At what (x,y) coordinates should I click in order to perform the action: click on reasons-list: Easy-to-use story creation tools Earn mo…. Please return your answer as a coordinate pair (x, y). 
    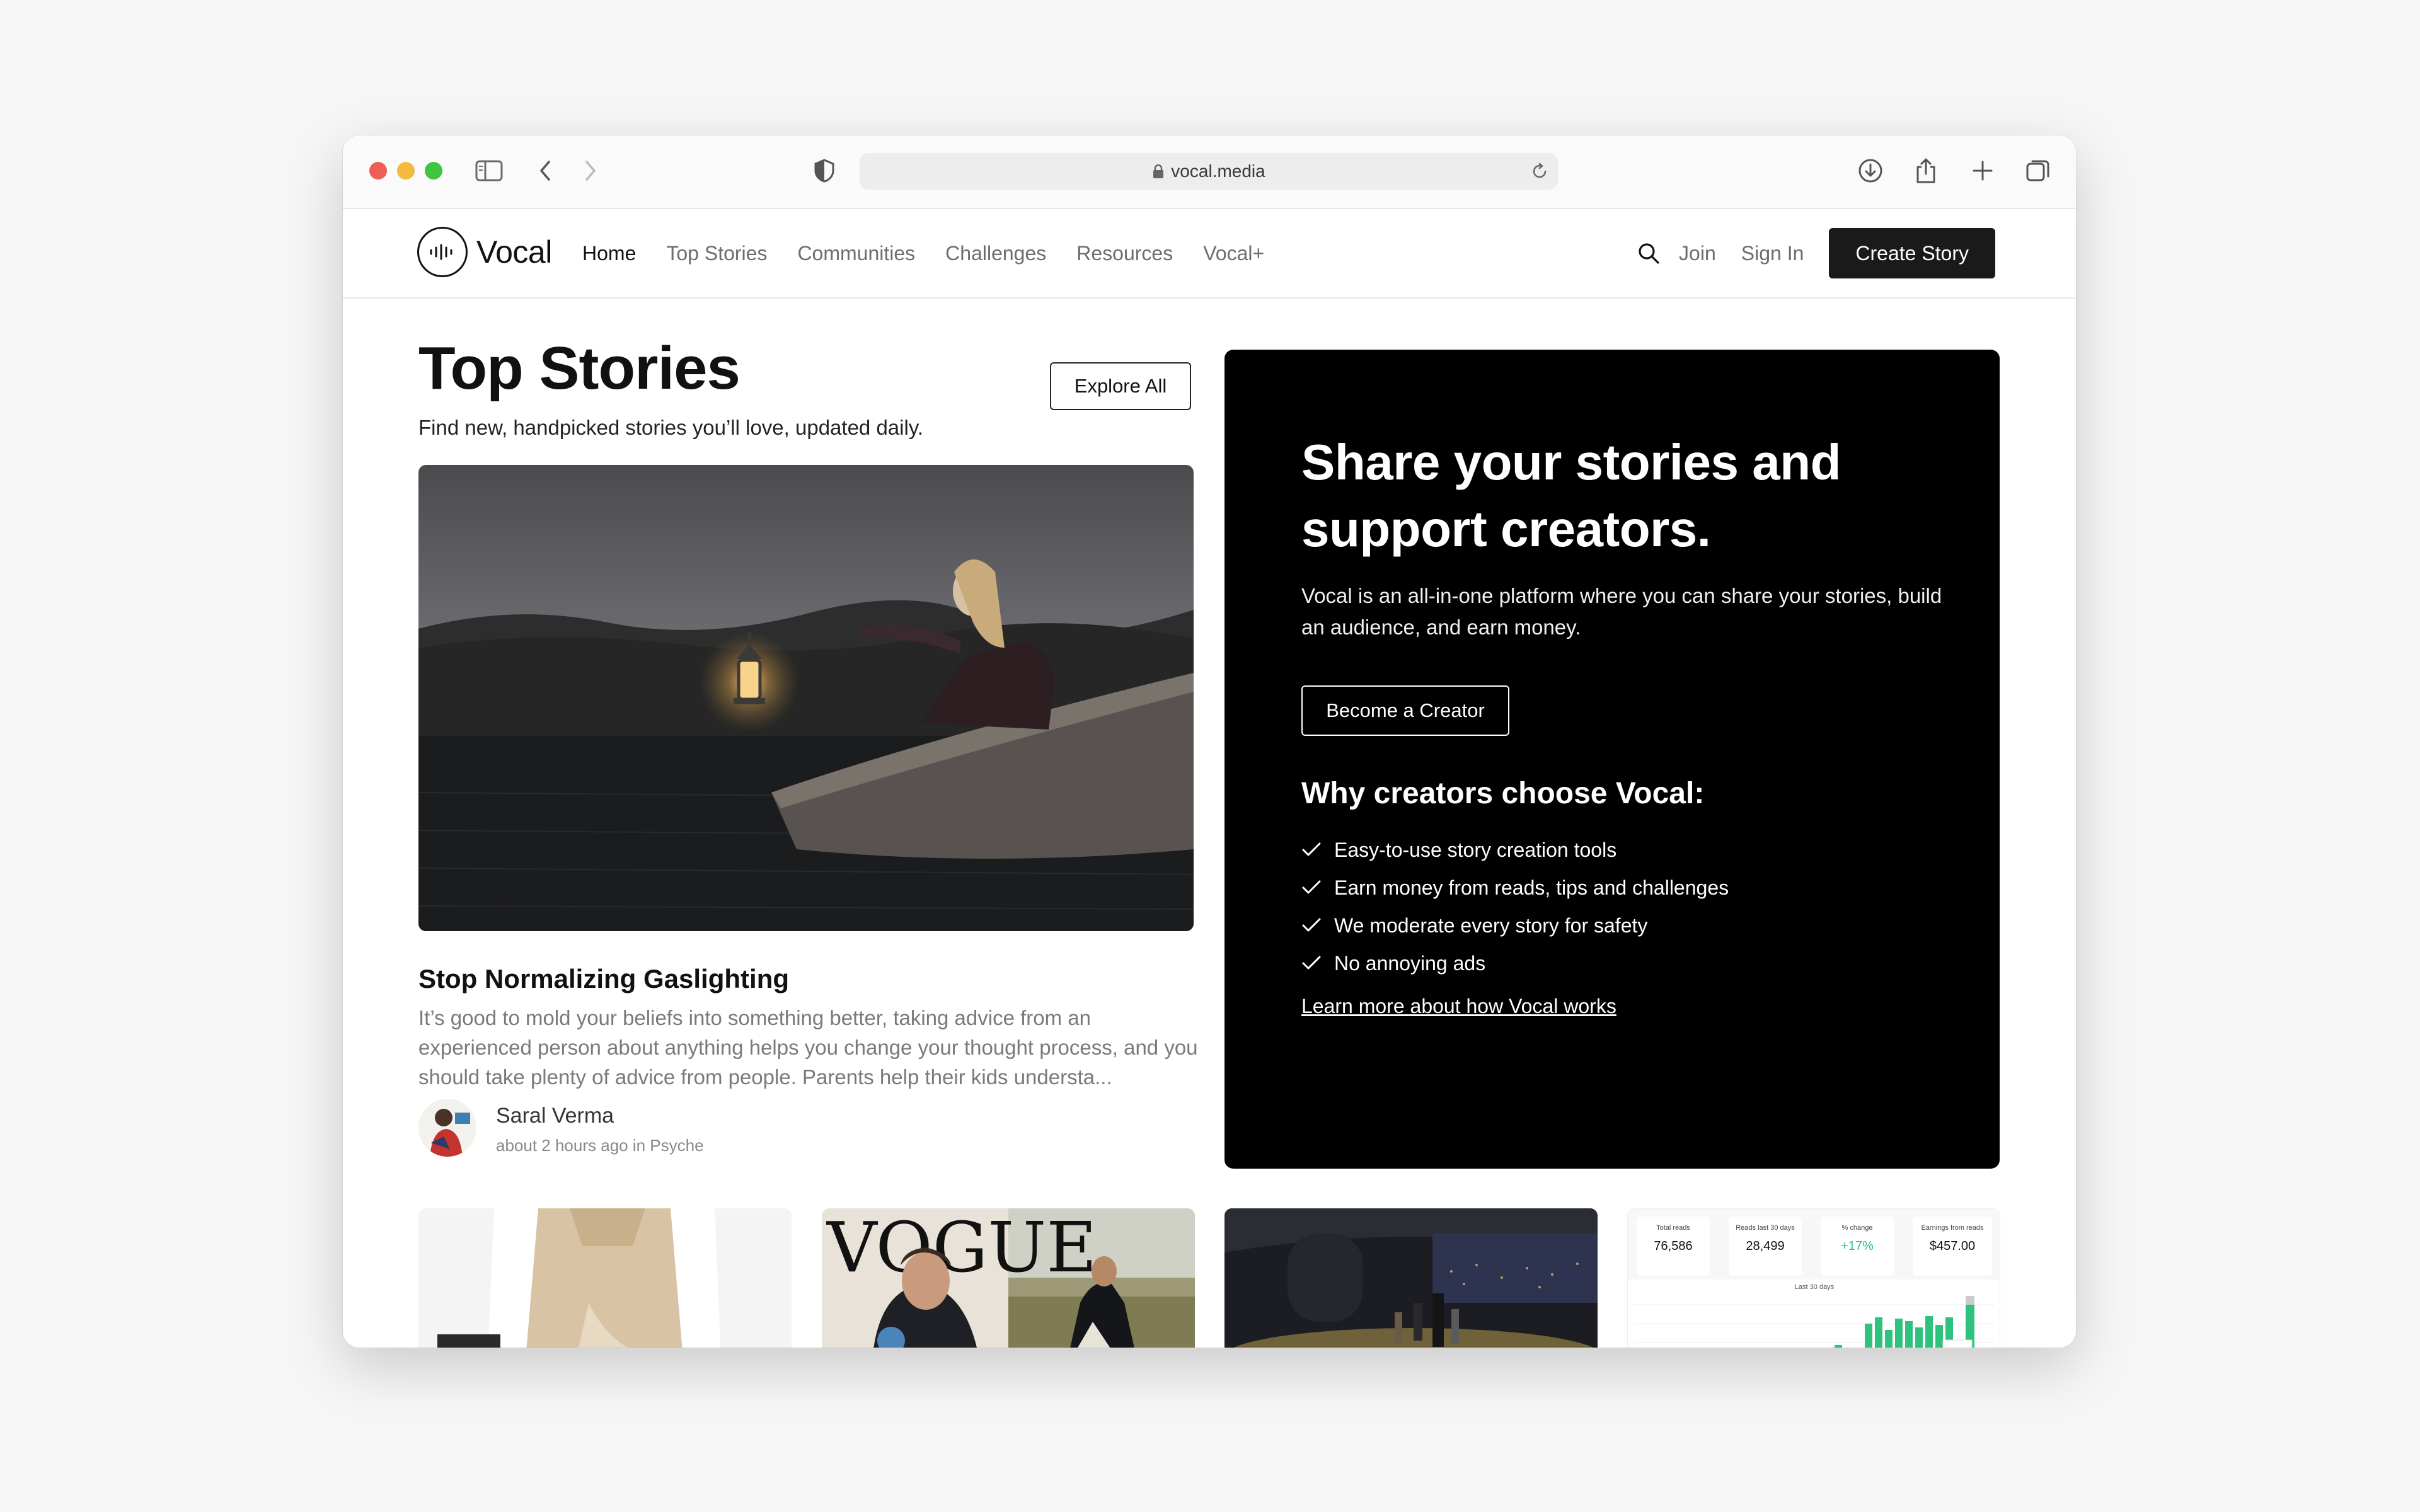
    Looking at the image, I should click on (1515, 906).